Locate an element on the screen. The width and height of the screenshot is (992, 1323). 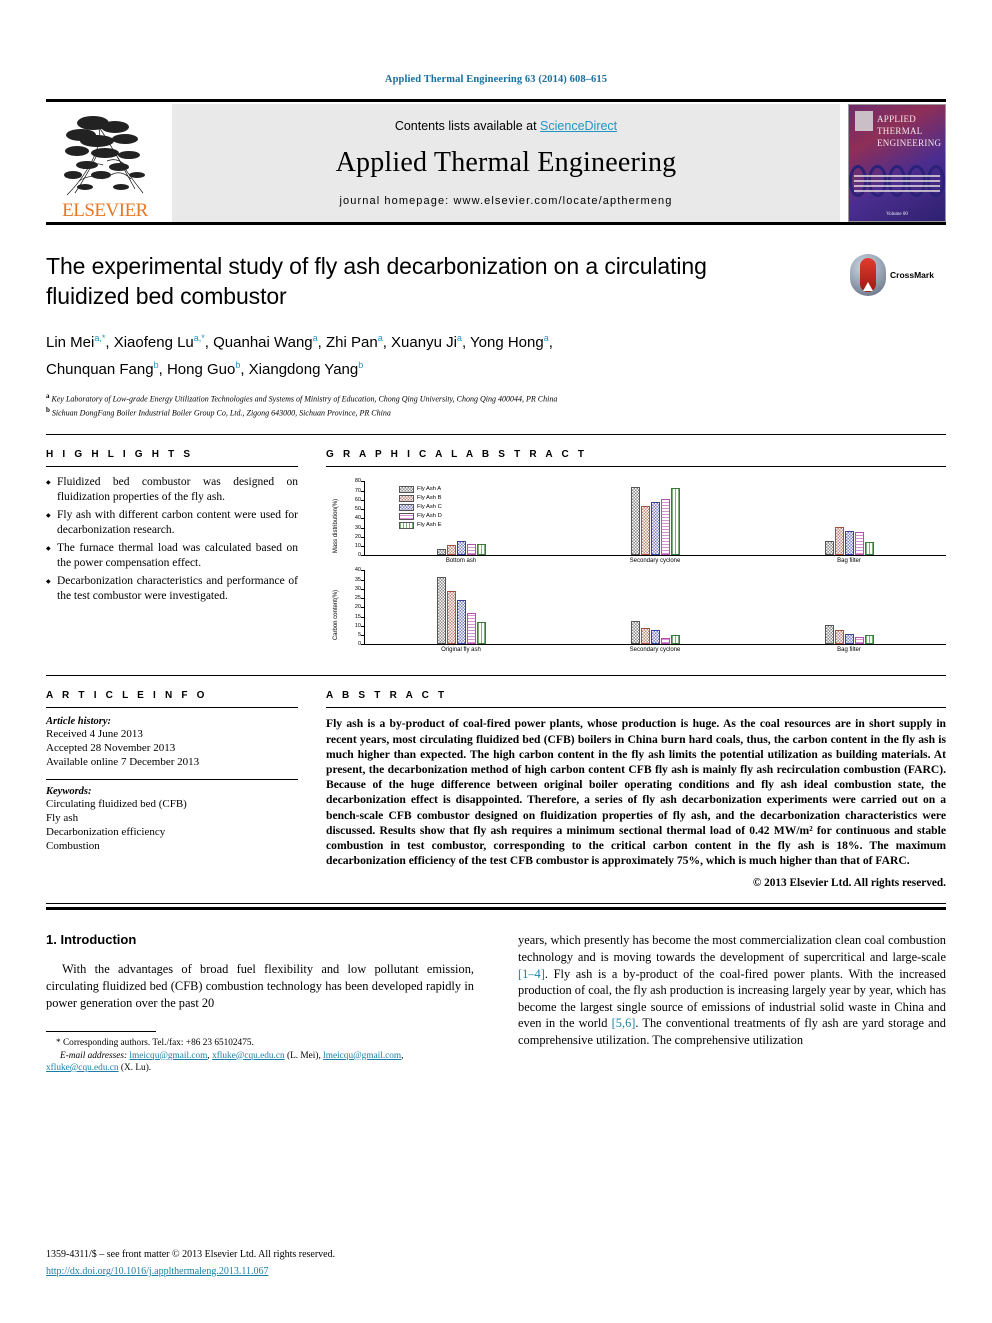
legend-item: Fly Ash C is located at coordinates (420, 507).